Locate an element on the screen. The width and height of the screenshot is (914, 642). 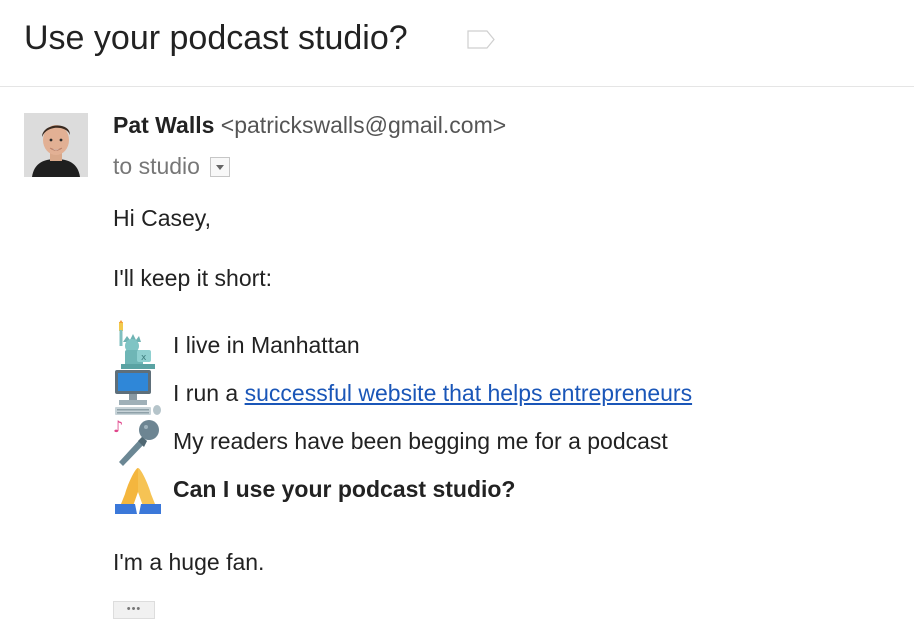
statue-of-liberty-icon: x is located at coordinates (137, 344).